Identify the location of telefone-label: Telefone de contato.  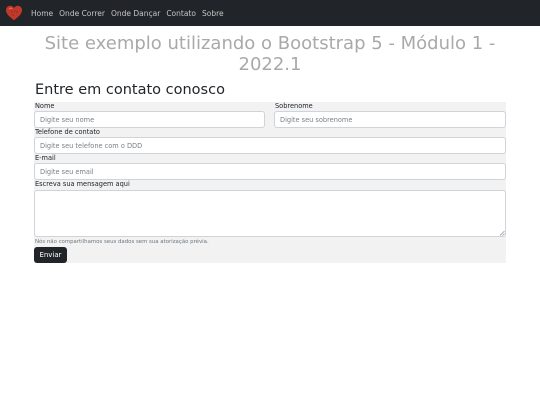
(67, 132).